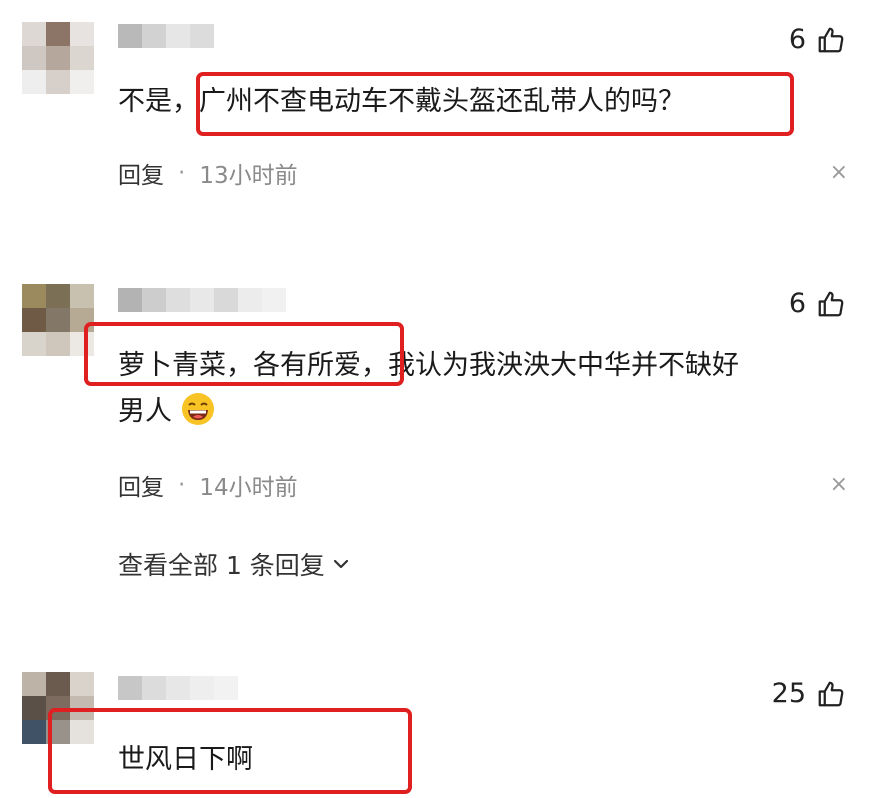 Image resolution: width=878 pixels, height=798 pixels. I want to click on comment-text-line-2-text: 男人, so click(145, 411).